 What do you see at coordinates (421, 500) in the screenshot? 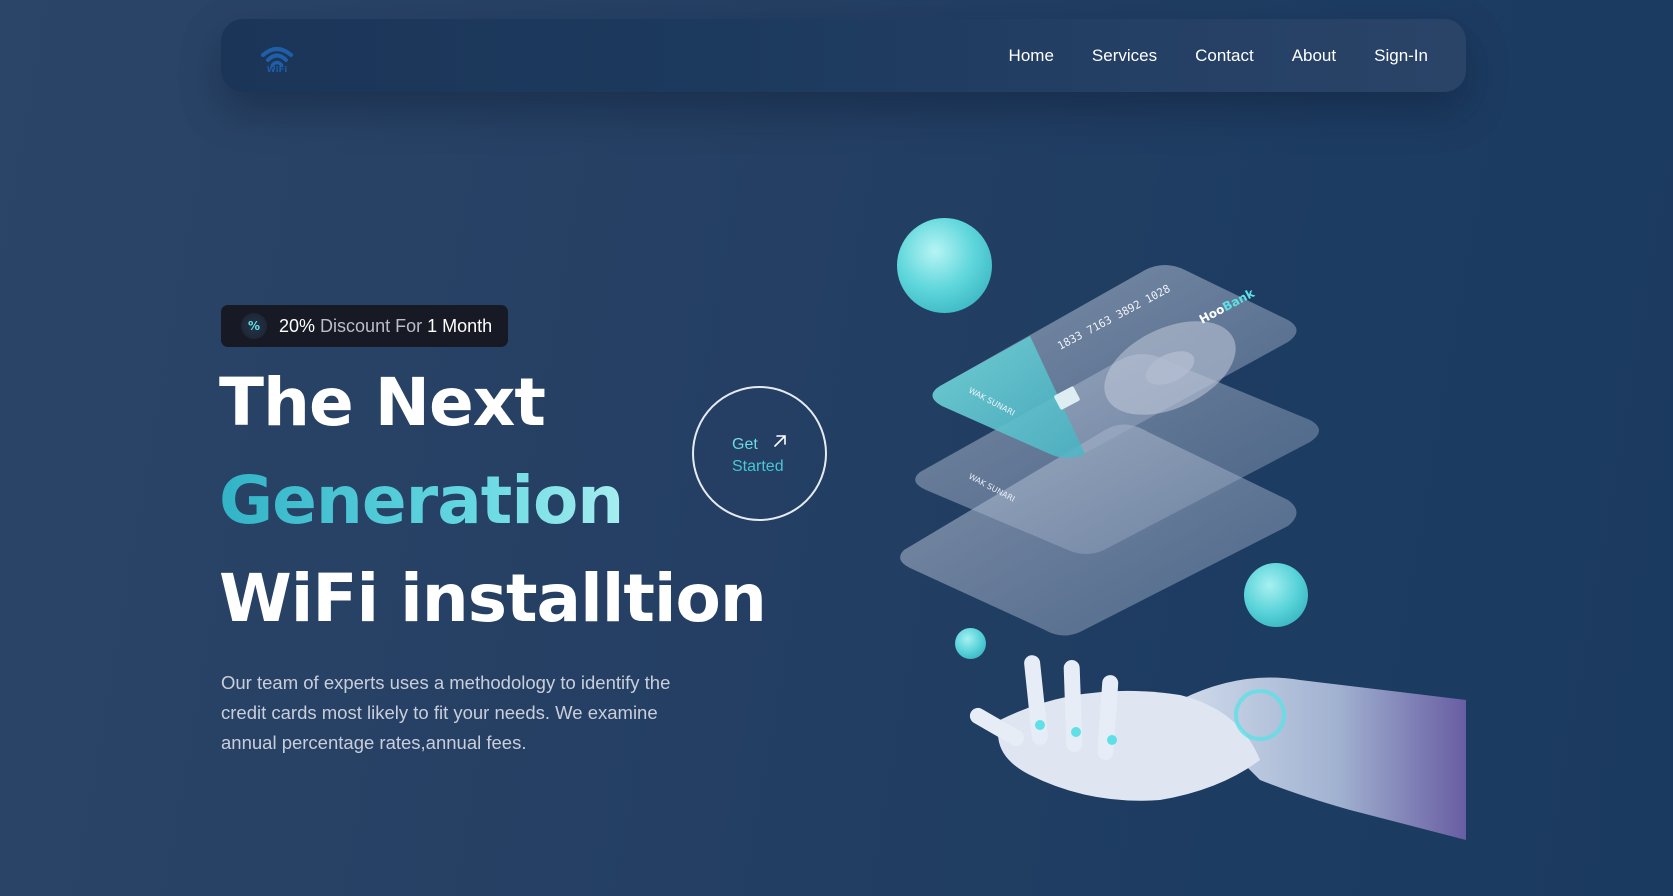
I see `headline-line-2: Generation` at bounding box center [421, 500].